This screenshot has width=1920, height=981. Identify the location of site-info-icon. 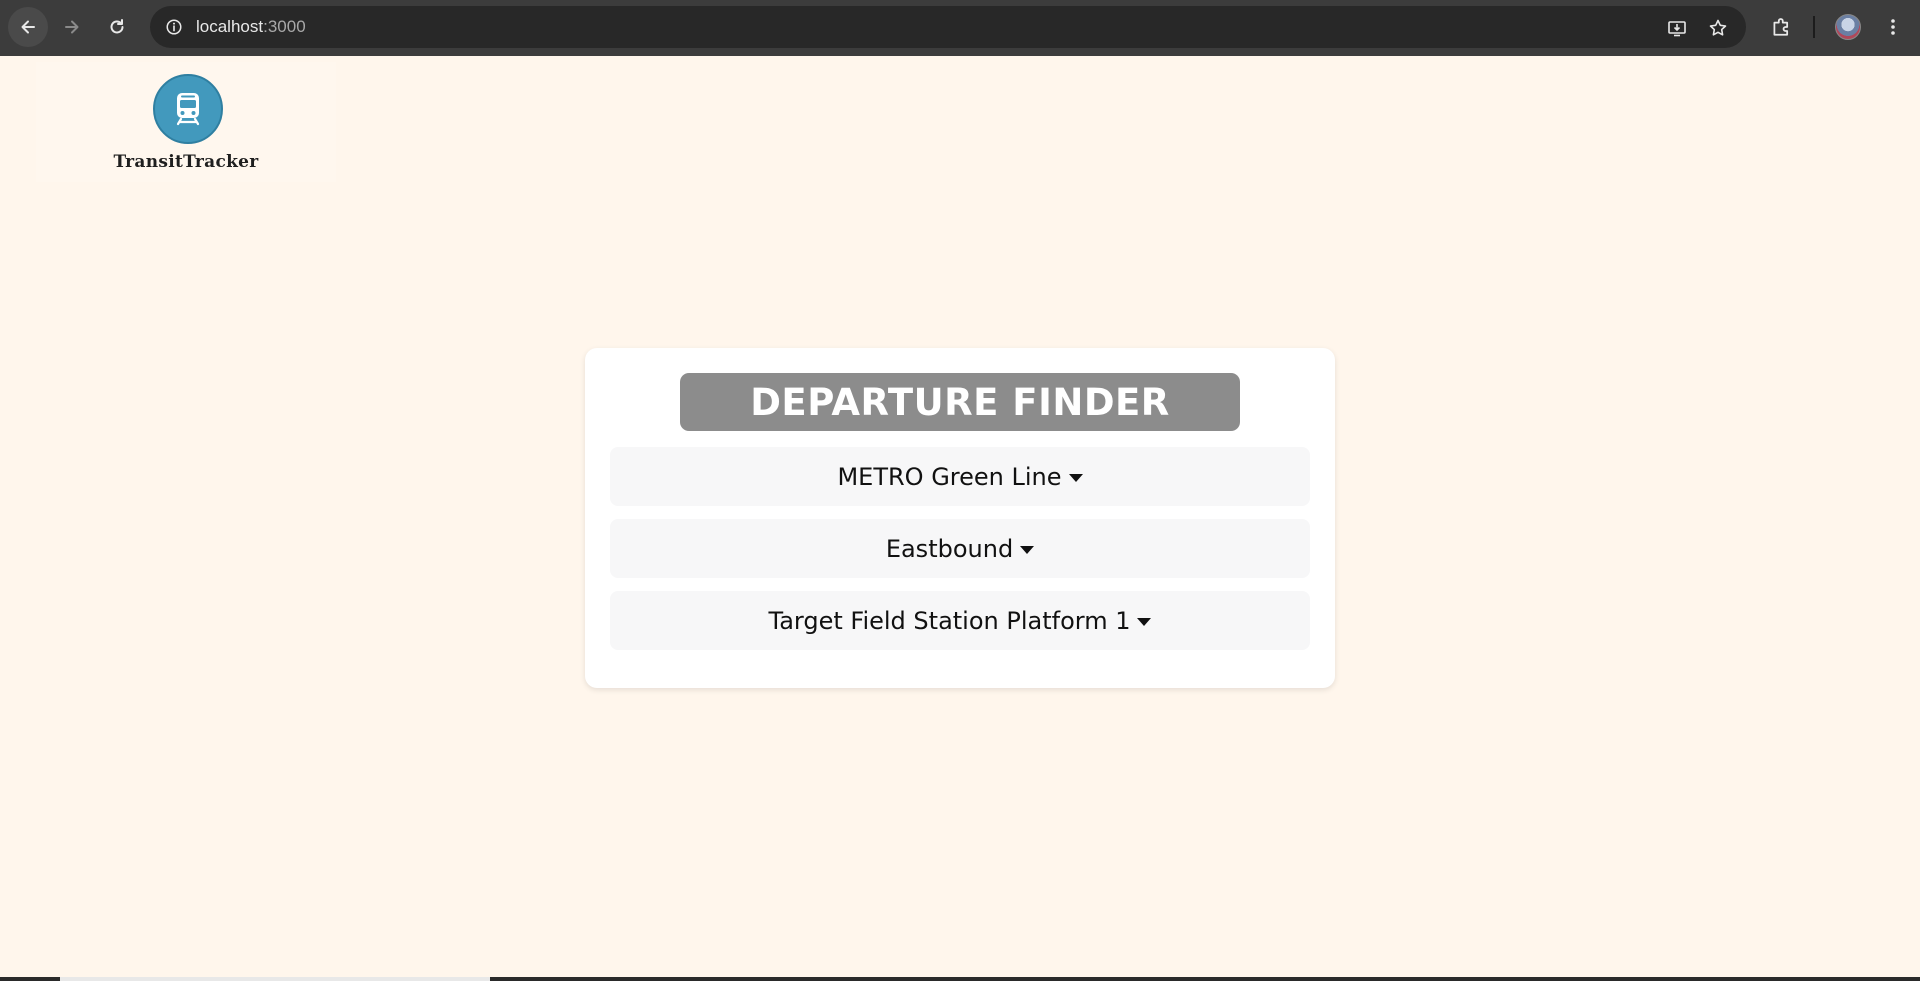
(174, 27).